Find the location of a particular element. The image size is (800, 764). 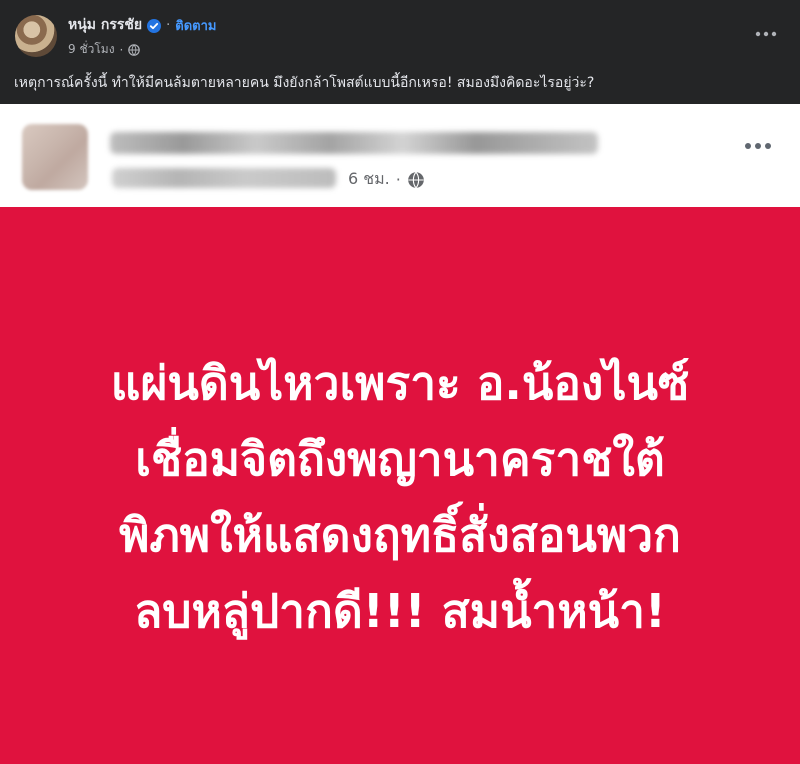

shared-post-header: 6 ชม. · is located at coordinates (400, 155).